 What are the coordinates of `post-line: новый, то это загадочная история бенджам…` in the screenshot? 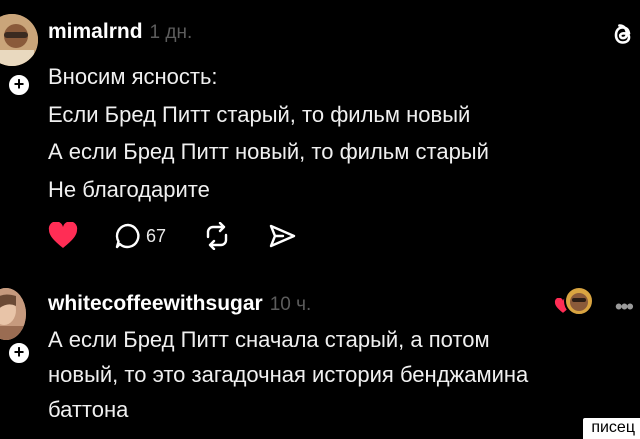 It's located at (288, 374).